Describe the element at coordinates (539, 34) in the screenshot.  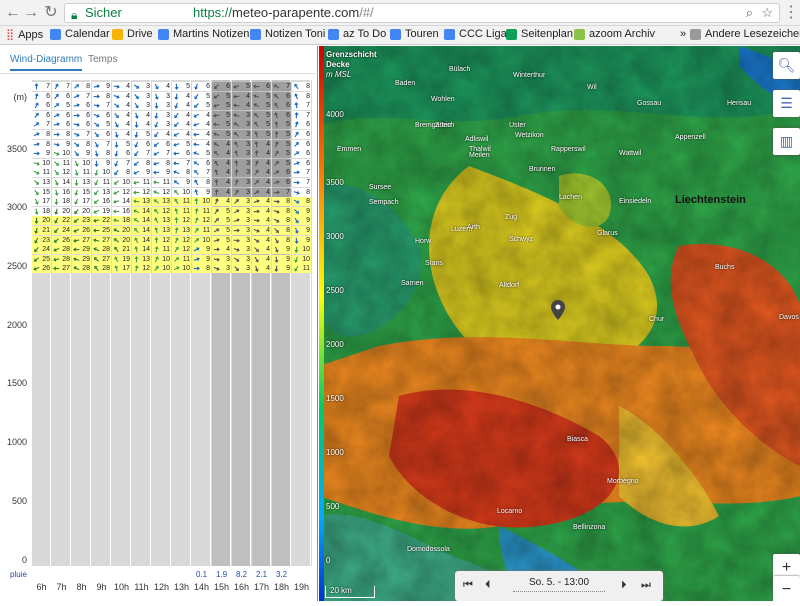
I see `bookmark-seitenplan: Seitenplan` at that location.